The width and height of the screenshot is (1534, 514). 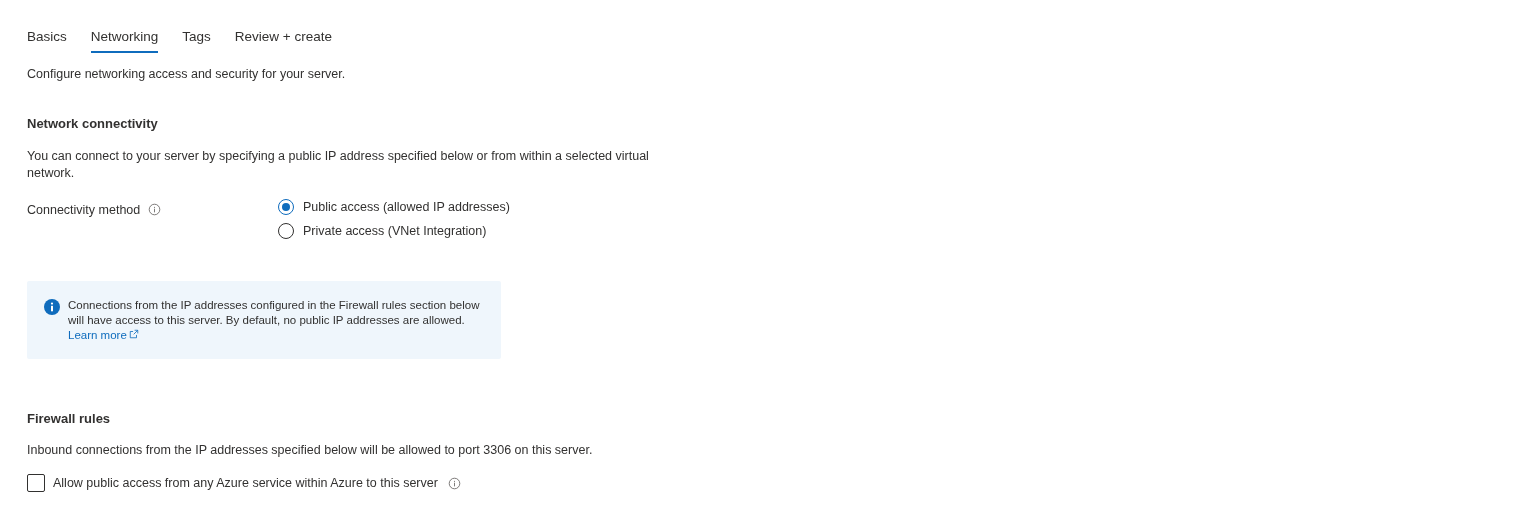 What do you see at coordinates (196, 39) in the screenshot?
I see `tab: Tags` at bounding box center [196, 39].